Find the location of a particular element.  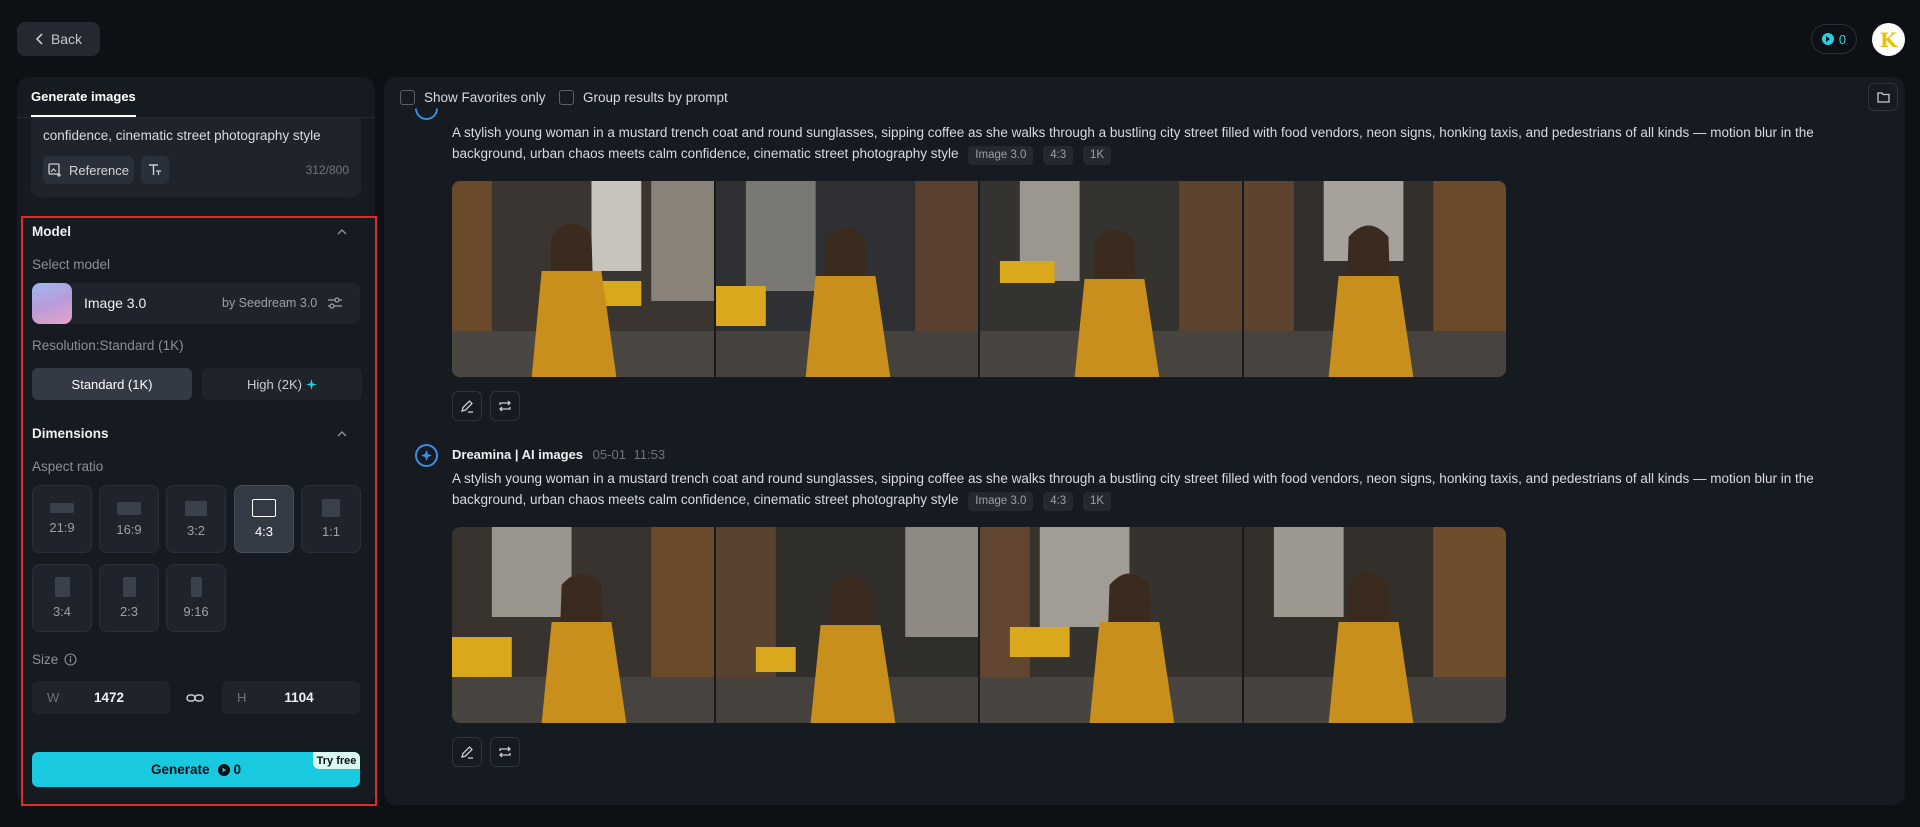

resolution-label: Resolution:Standard (1K) is located at coordinates (108, 345).